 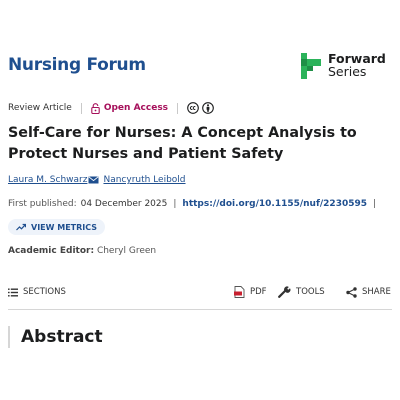 What do you see at coordinates (44, 292) in the screenshot?
I see `sections-label: SECTIONS` at bounding box center [44, 292].